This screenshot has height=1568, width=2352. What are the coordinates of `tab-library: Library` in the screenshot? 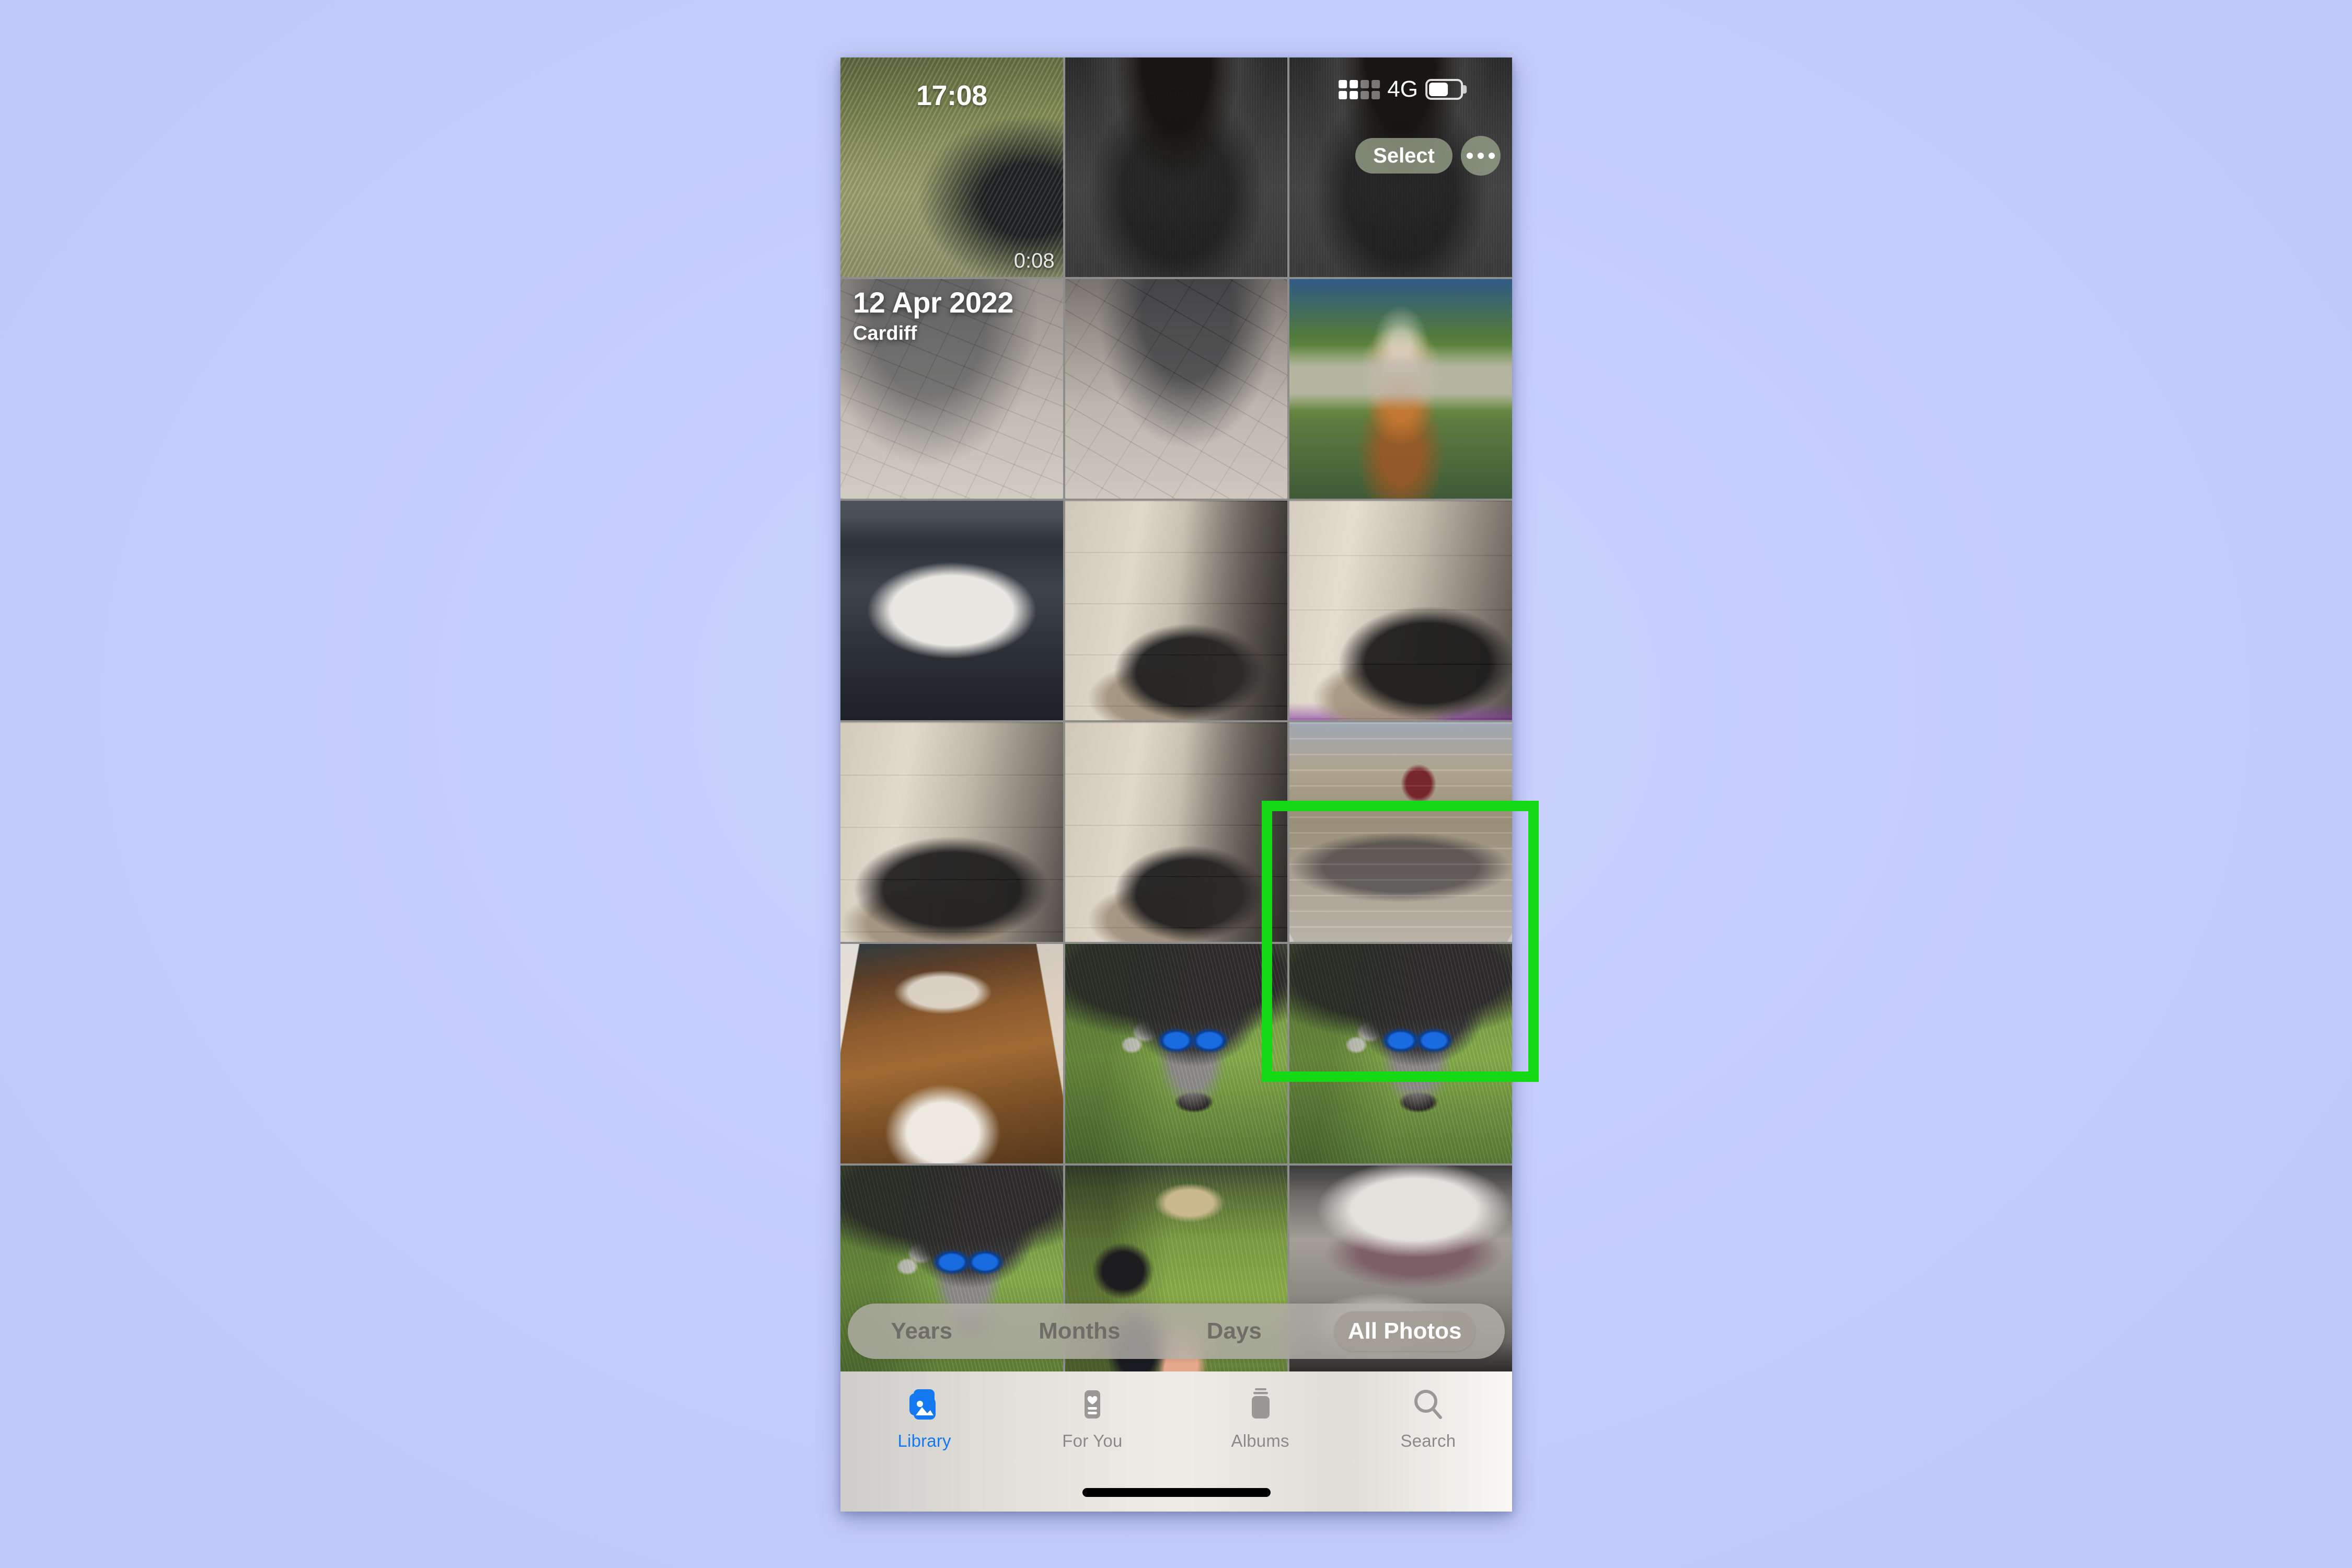 It's located at (924, 1418).